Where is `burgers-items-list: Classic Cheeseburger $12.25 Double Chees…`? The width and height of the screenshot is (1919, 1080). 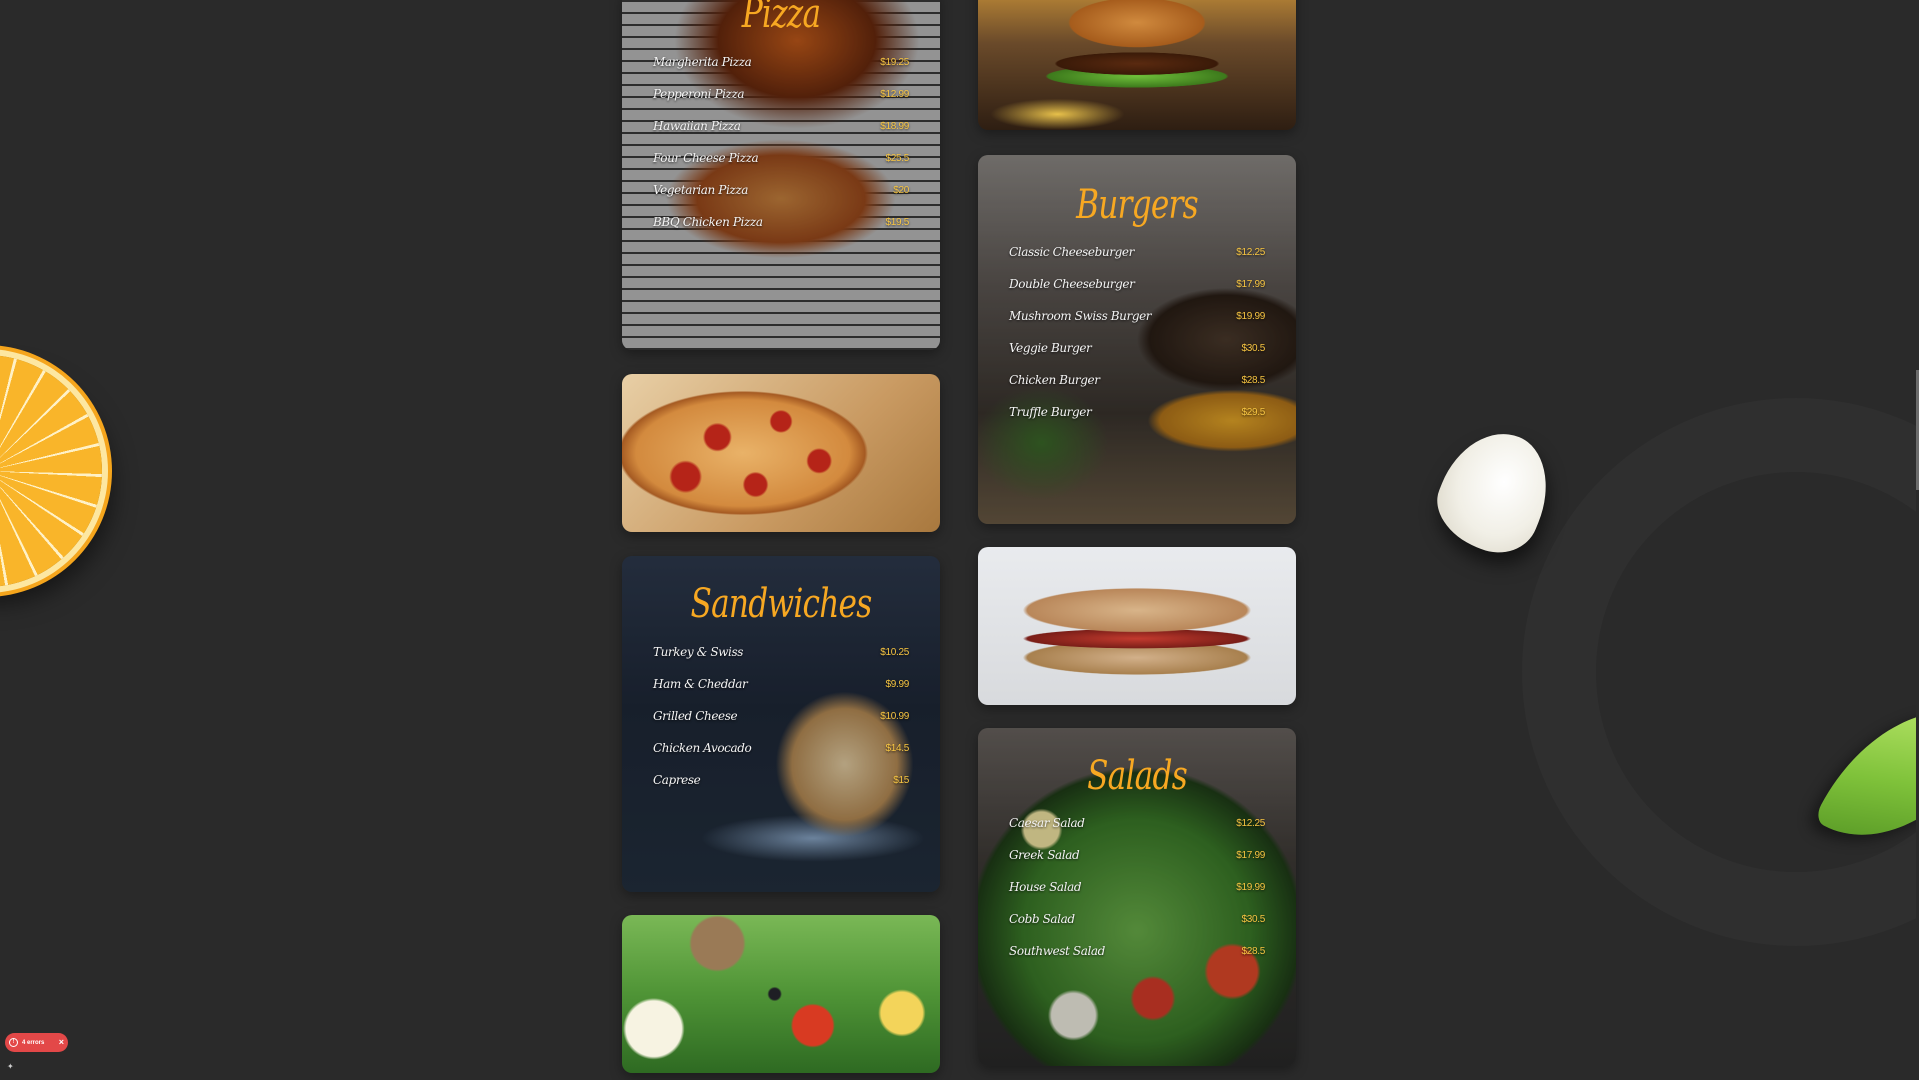
burgers-items-list: Classic Cheeseburger $12.25 Double Chees… is located at coordinates (1137, 332).